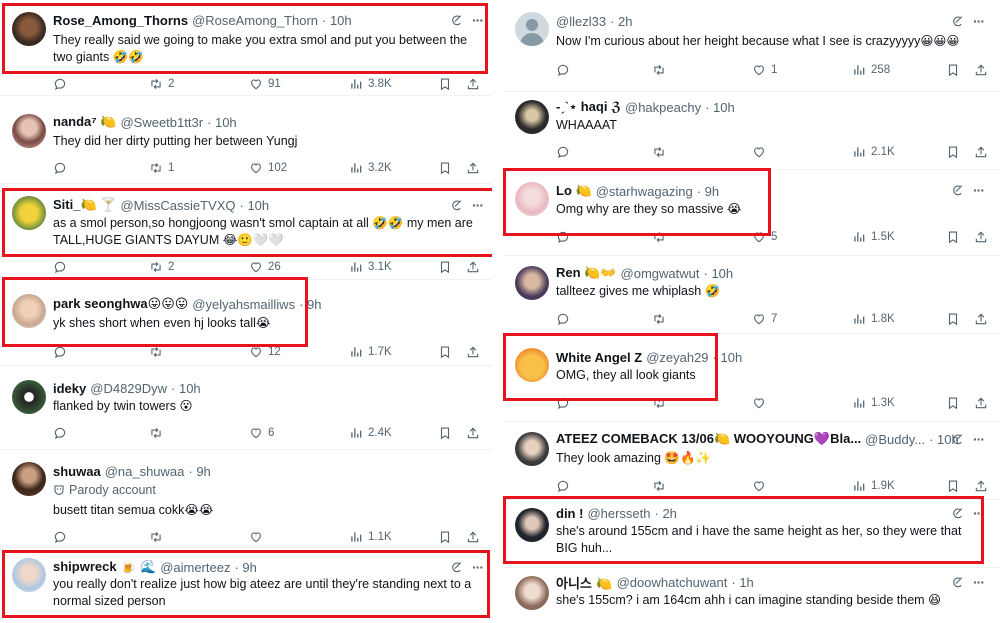  What do you see at coordinates (663, 107) in the screenshot?
I see `handle: @hakpeachy` at bounding box center [663, 107].